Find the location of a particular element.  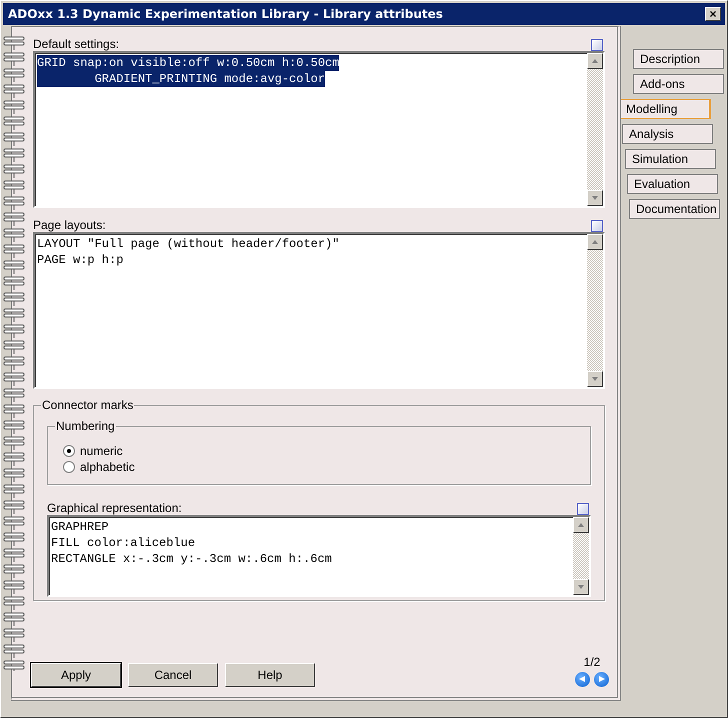

tab: Add-ons is located at coordinates (678, 84).